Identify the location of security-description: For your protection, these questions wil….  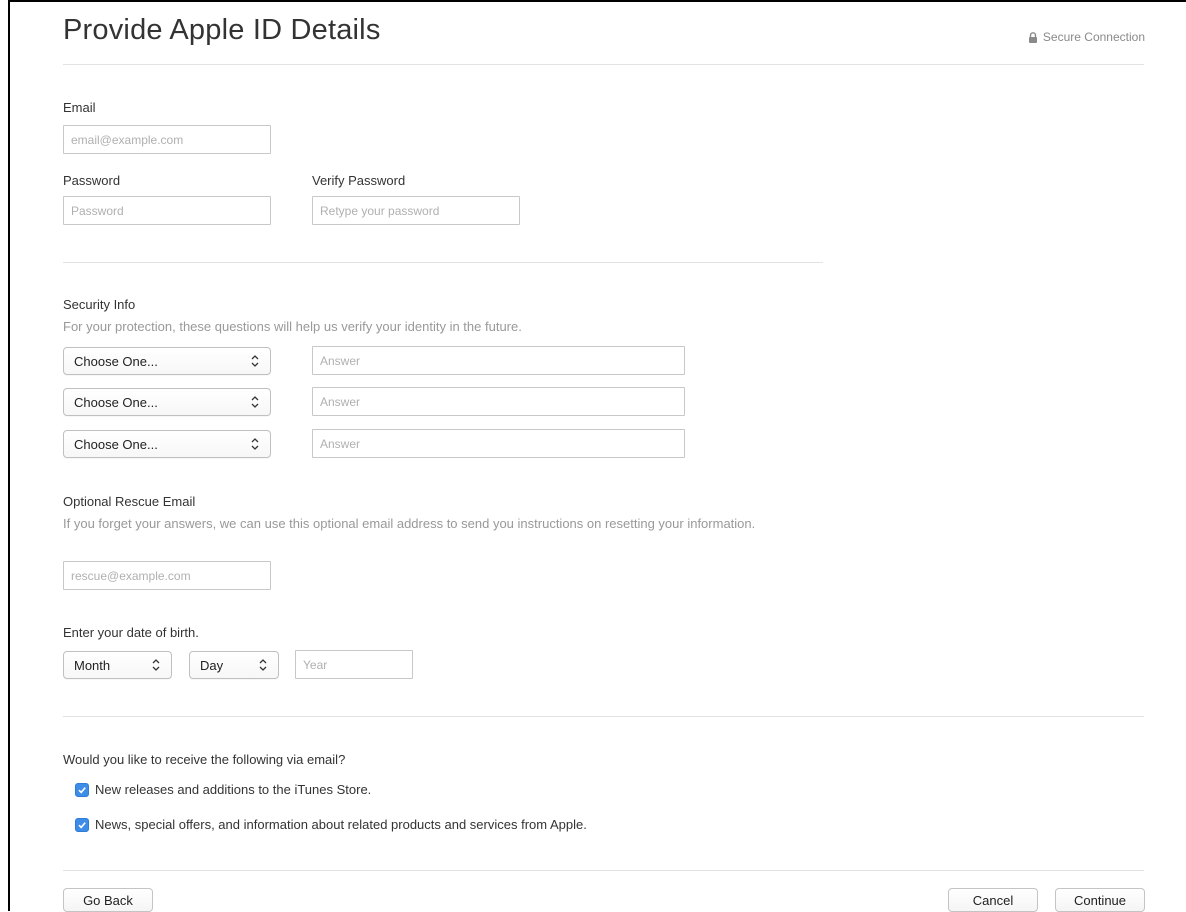
(292, 326).